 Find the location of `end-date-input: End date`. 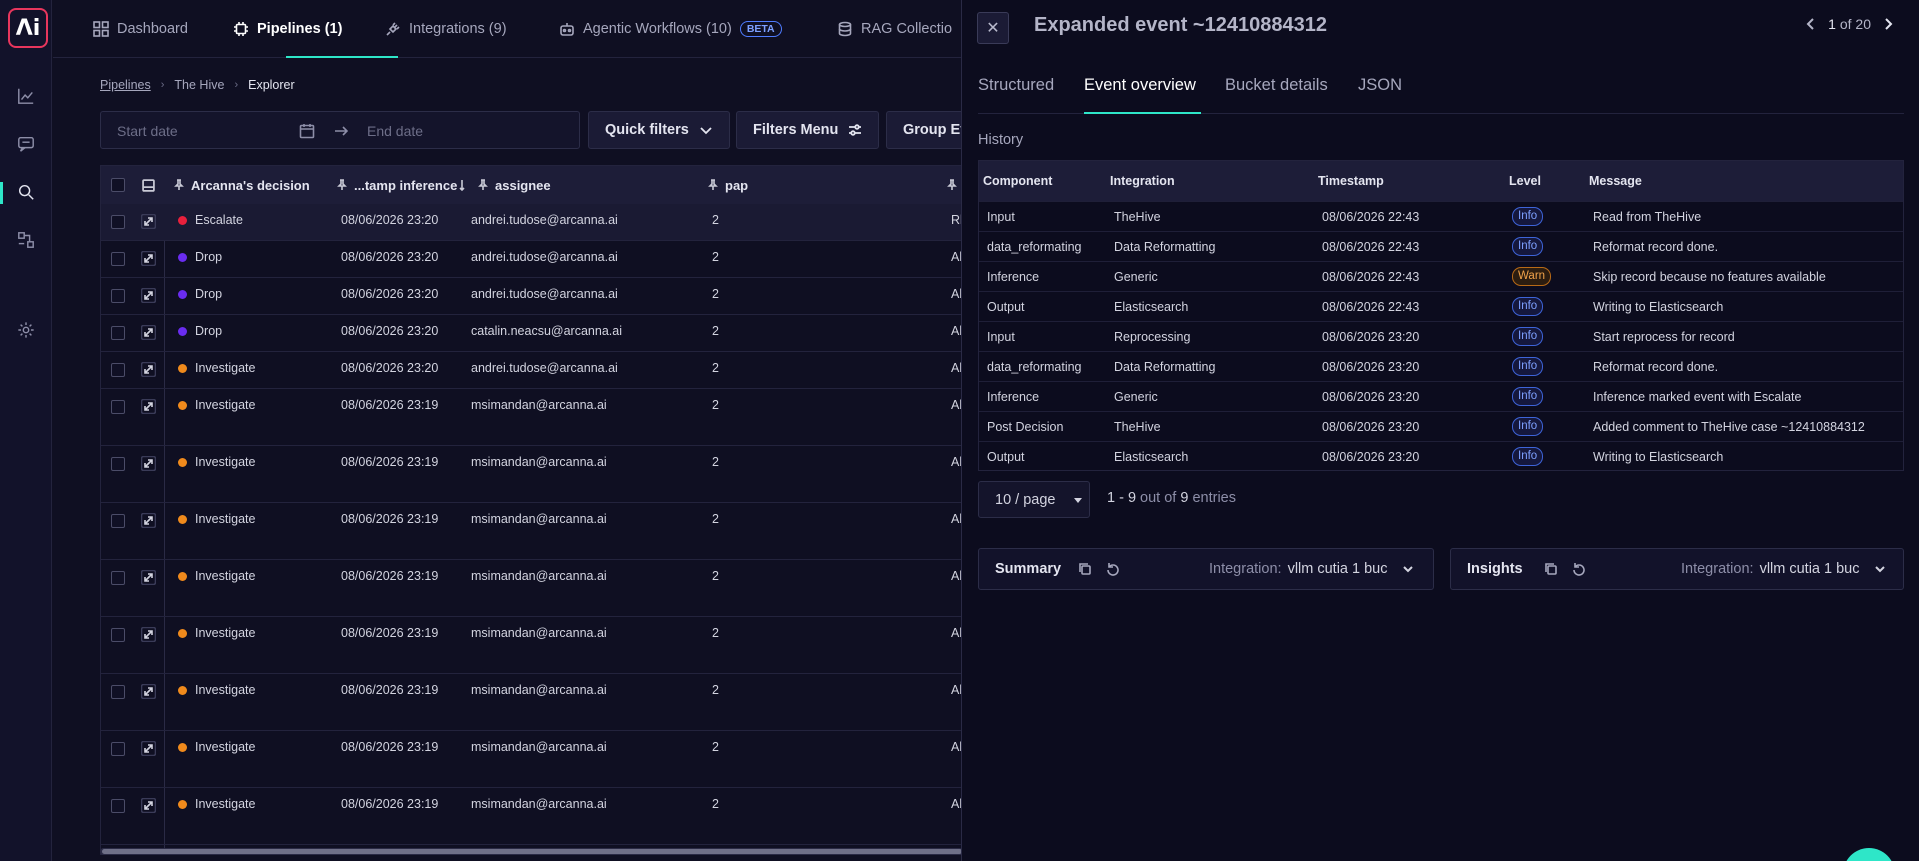

end-date-input: End date is located at coordinates (395, 131).